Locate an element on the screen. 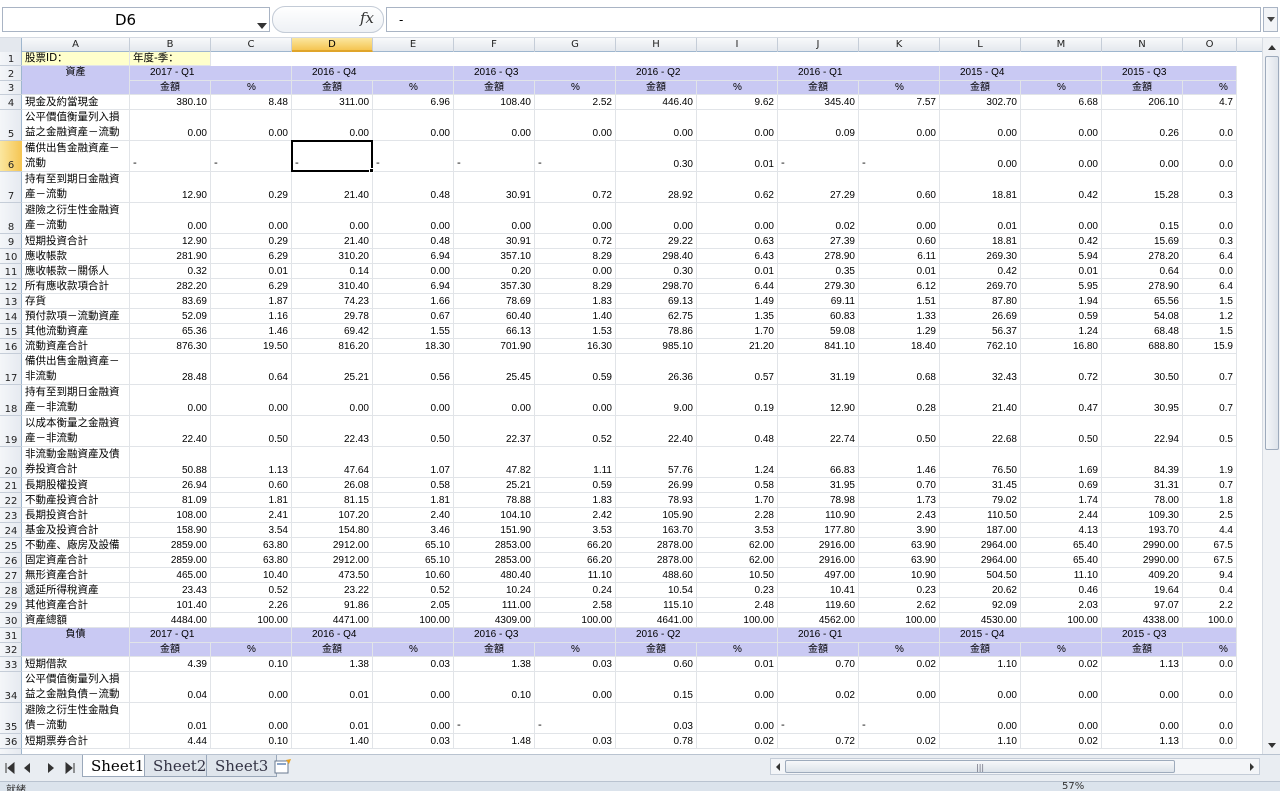  data-cell: 65.36 is located at coordinates (170, 331).